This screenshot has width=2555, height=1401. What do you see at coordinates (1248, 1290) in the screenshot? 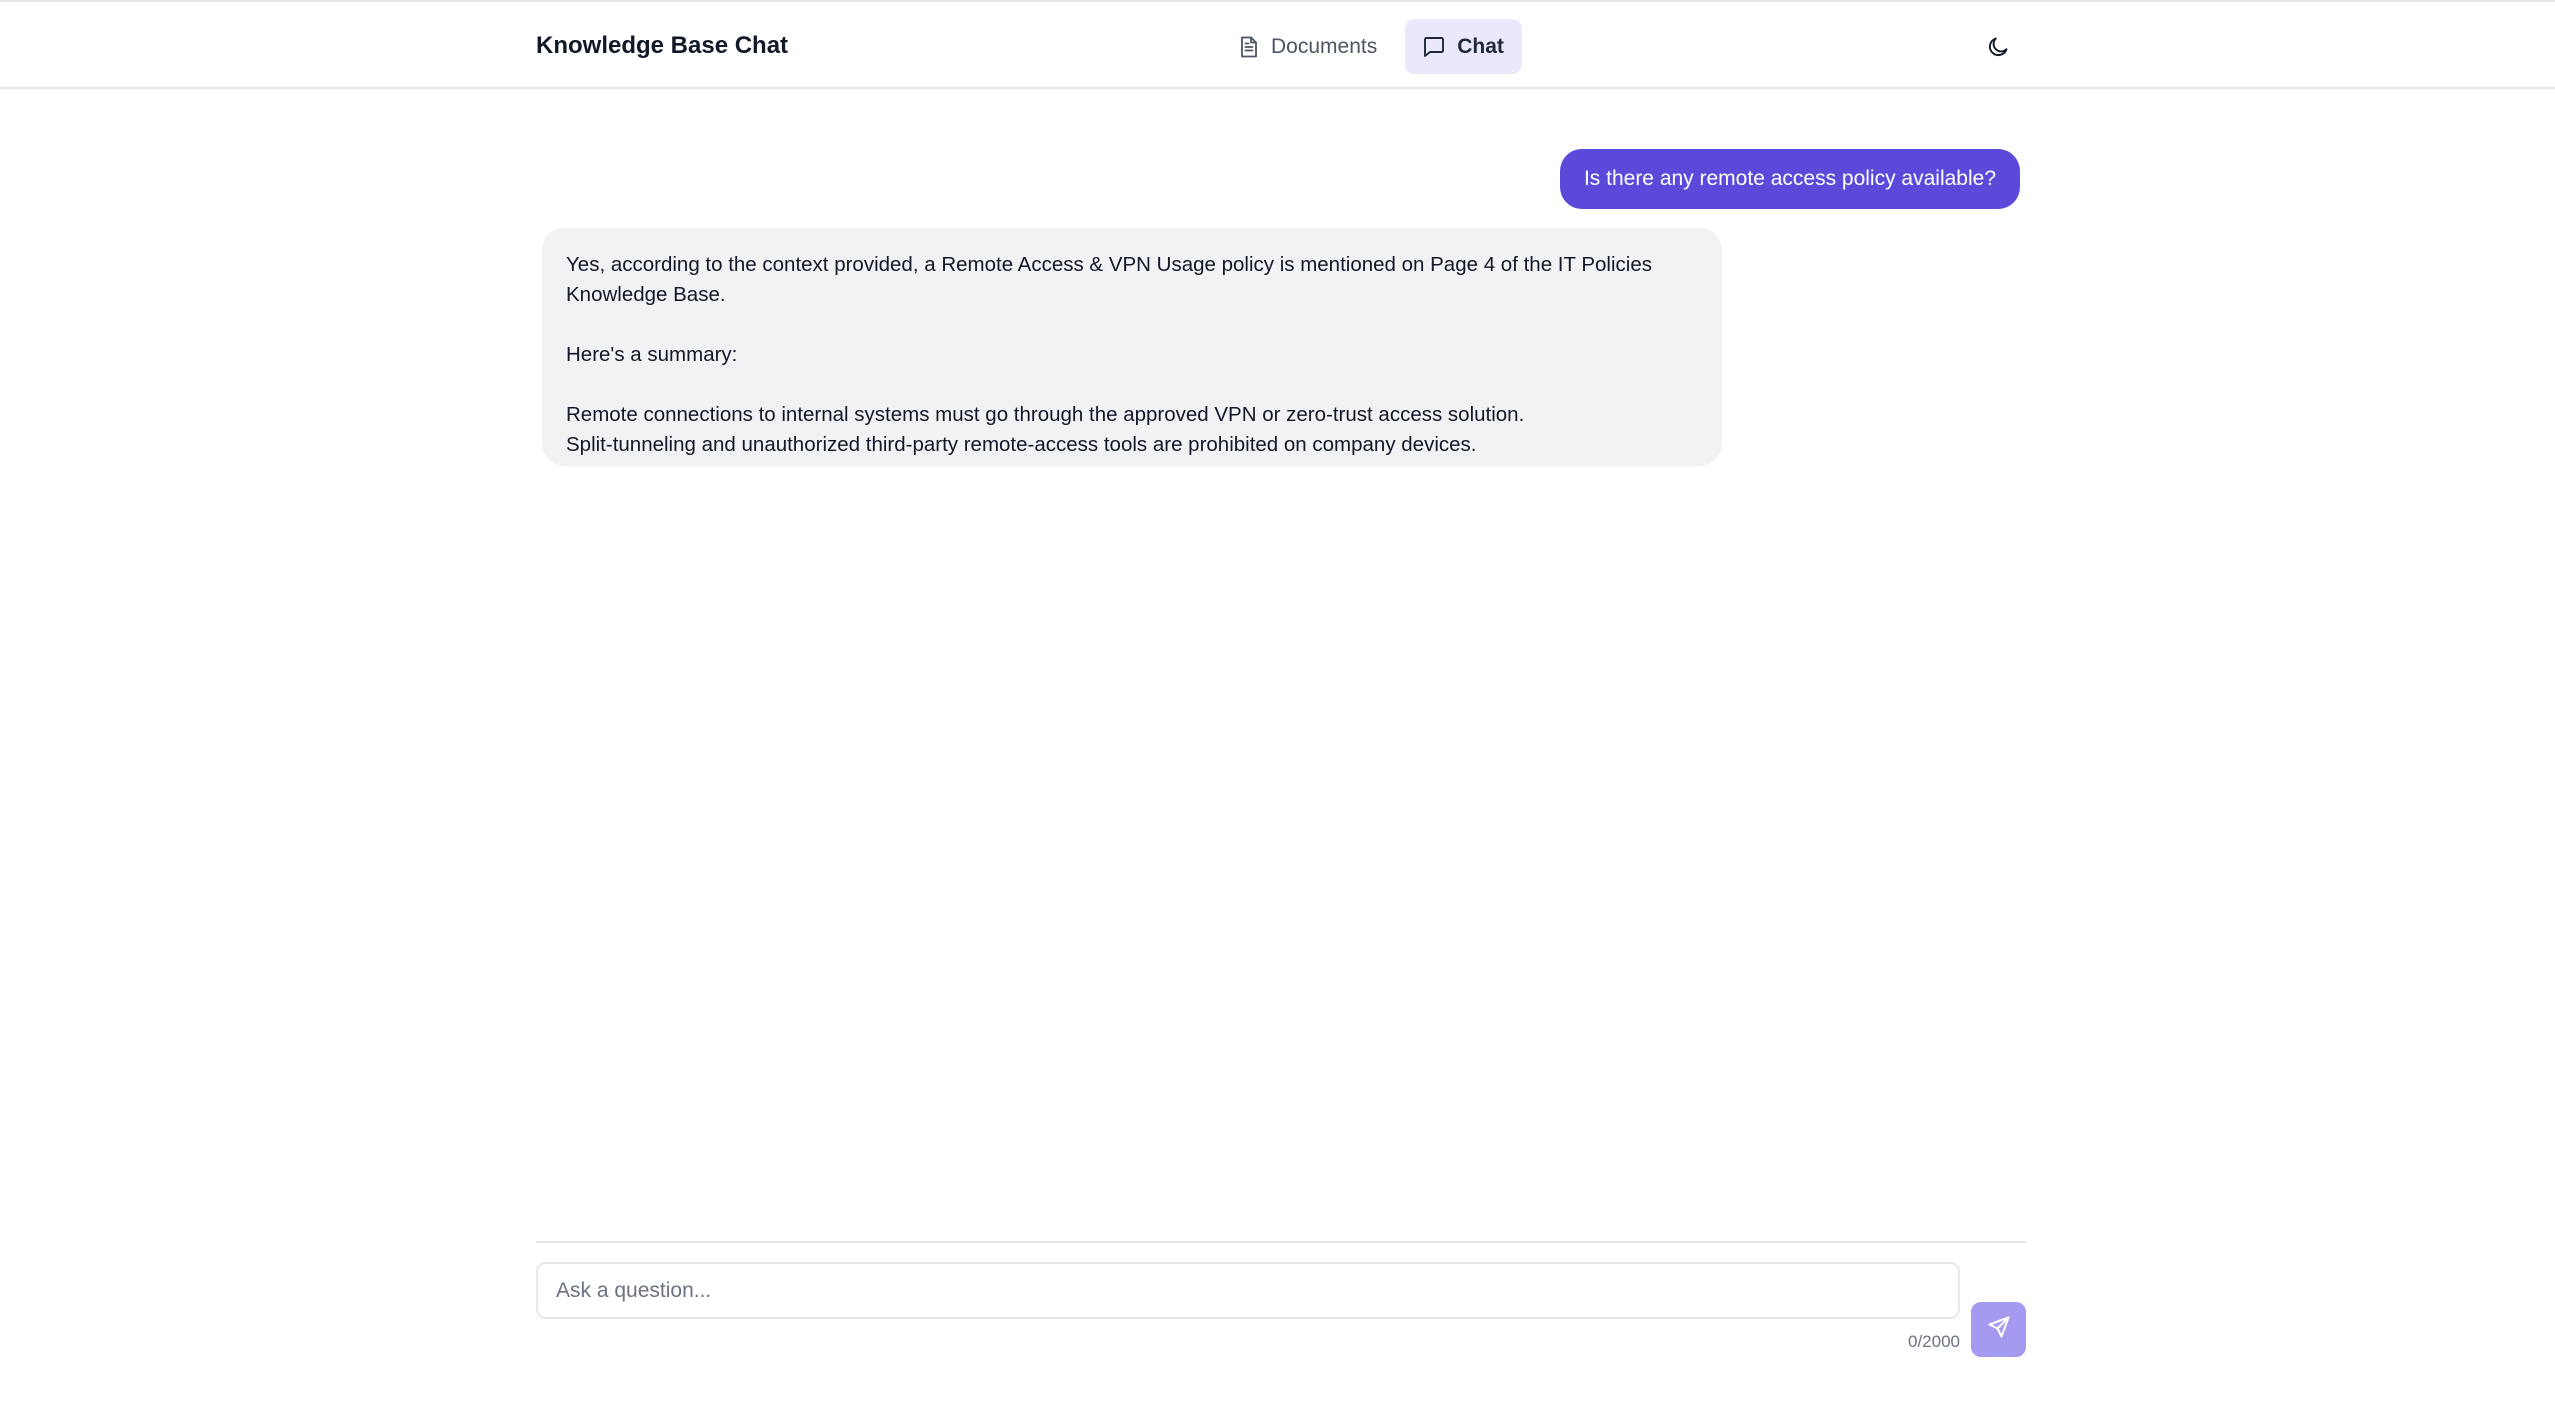
I see `question-input` at bounding box center [1248, 1290].